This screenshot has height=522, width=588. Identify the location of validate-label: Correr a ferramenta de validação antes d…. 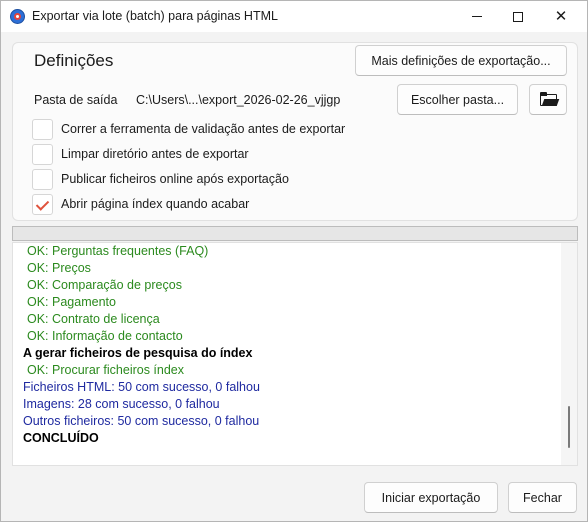
(203, 129).